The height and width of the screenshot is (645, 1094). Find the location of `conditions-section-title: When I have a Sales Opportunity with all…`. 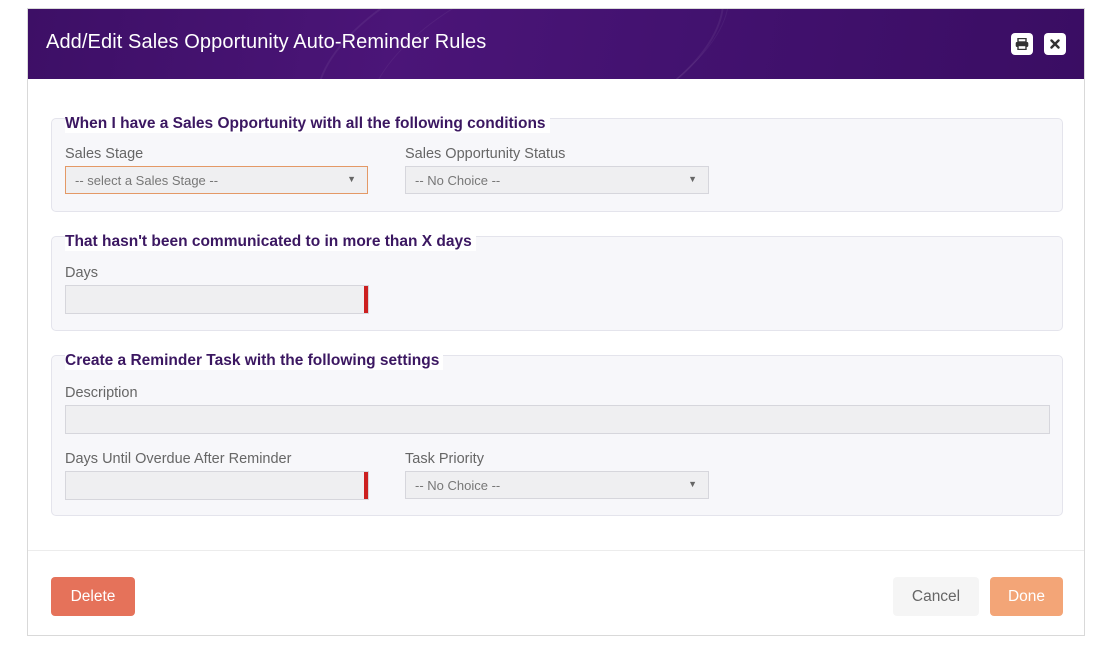

conditions-section-title: When I have a Sales Opportunity with all… is located at coordinates (307, 124).